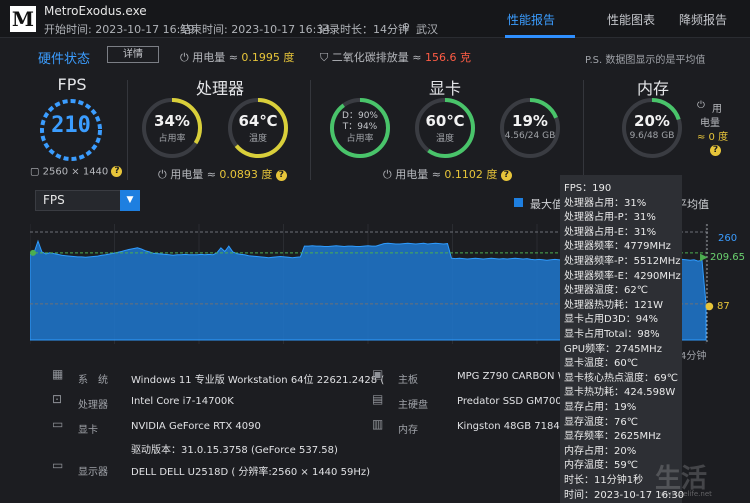 This screenshot has height=503, width=750. I want to click on board-value: MPG Z790 CARBON W, so click(512, 376).